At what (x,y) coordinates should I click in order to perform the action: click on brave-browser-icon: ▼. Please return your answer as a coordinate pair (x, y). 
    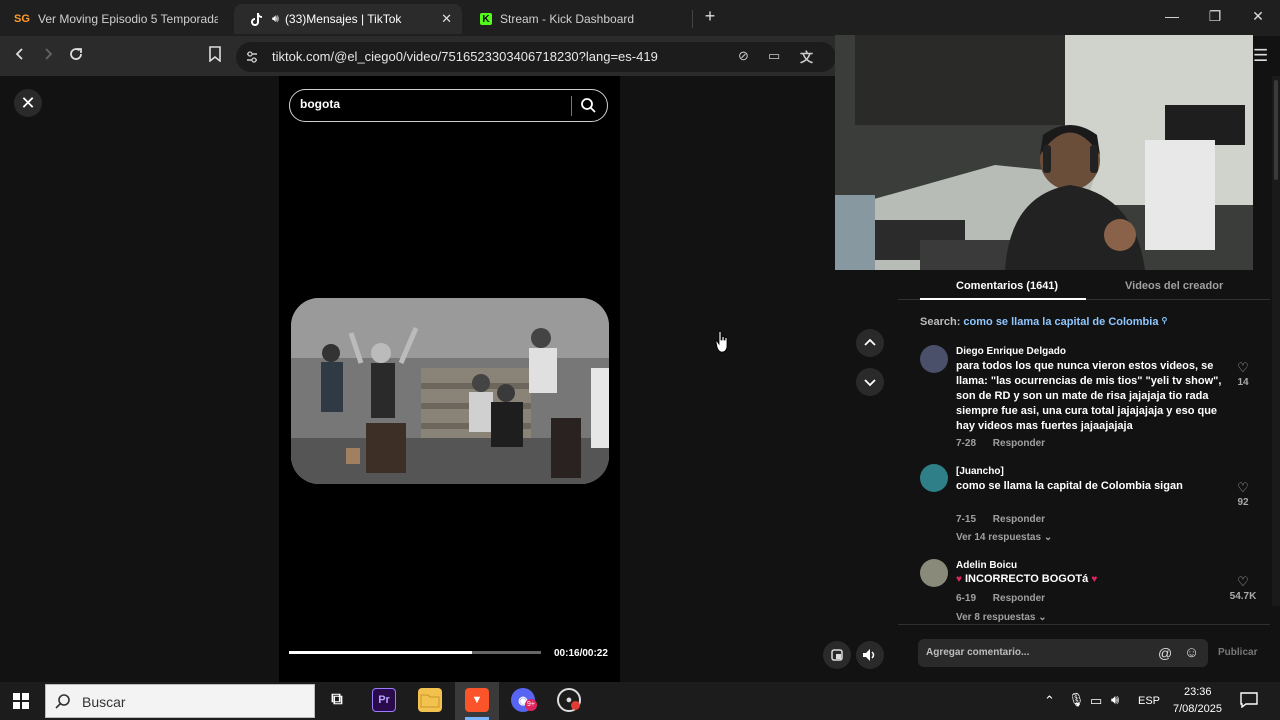
    Looking at the image, I should click on (477, 700).